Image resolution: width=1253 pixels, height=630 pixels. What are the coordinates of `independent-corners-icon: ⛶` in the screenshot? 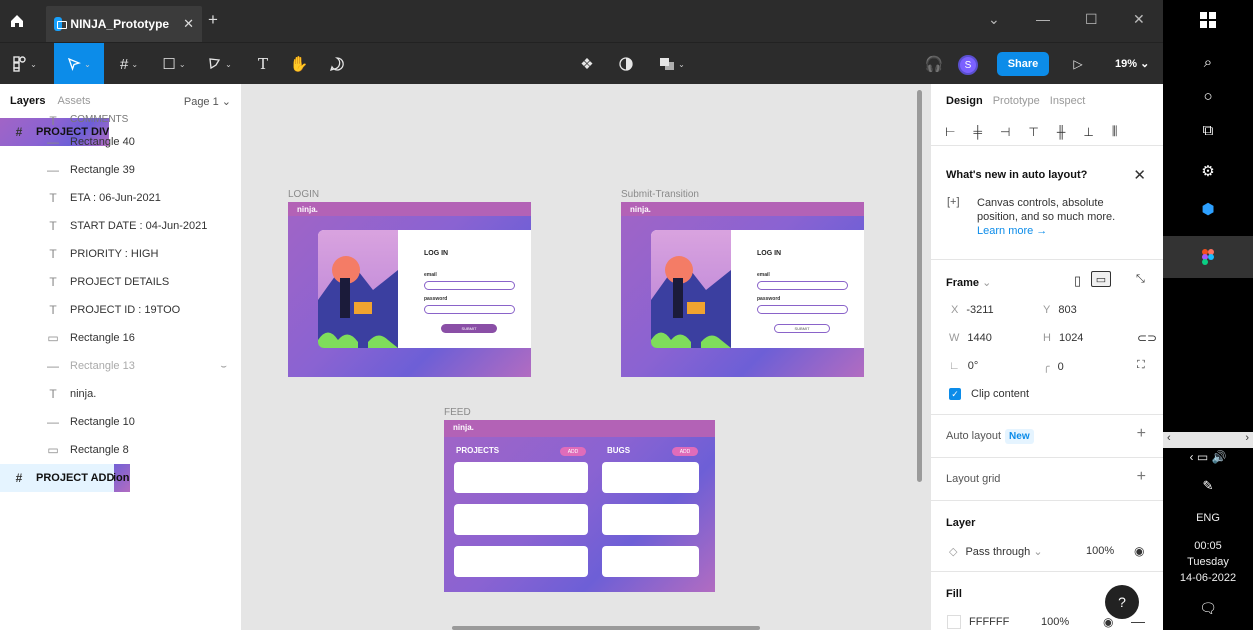 It's located at (1141, 365).